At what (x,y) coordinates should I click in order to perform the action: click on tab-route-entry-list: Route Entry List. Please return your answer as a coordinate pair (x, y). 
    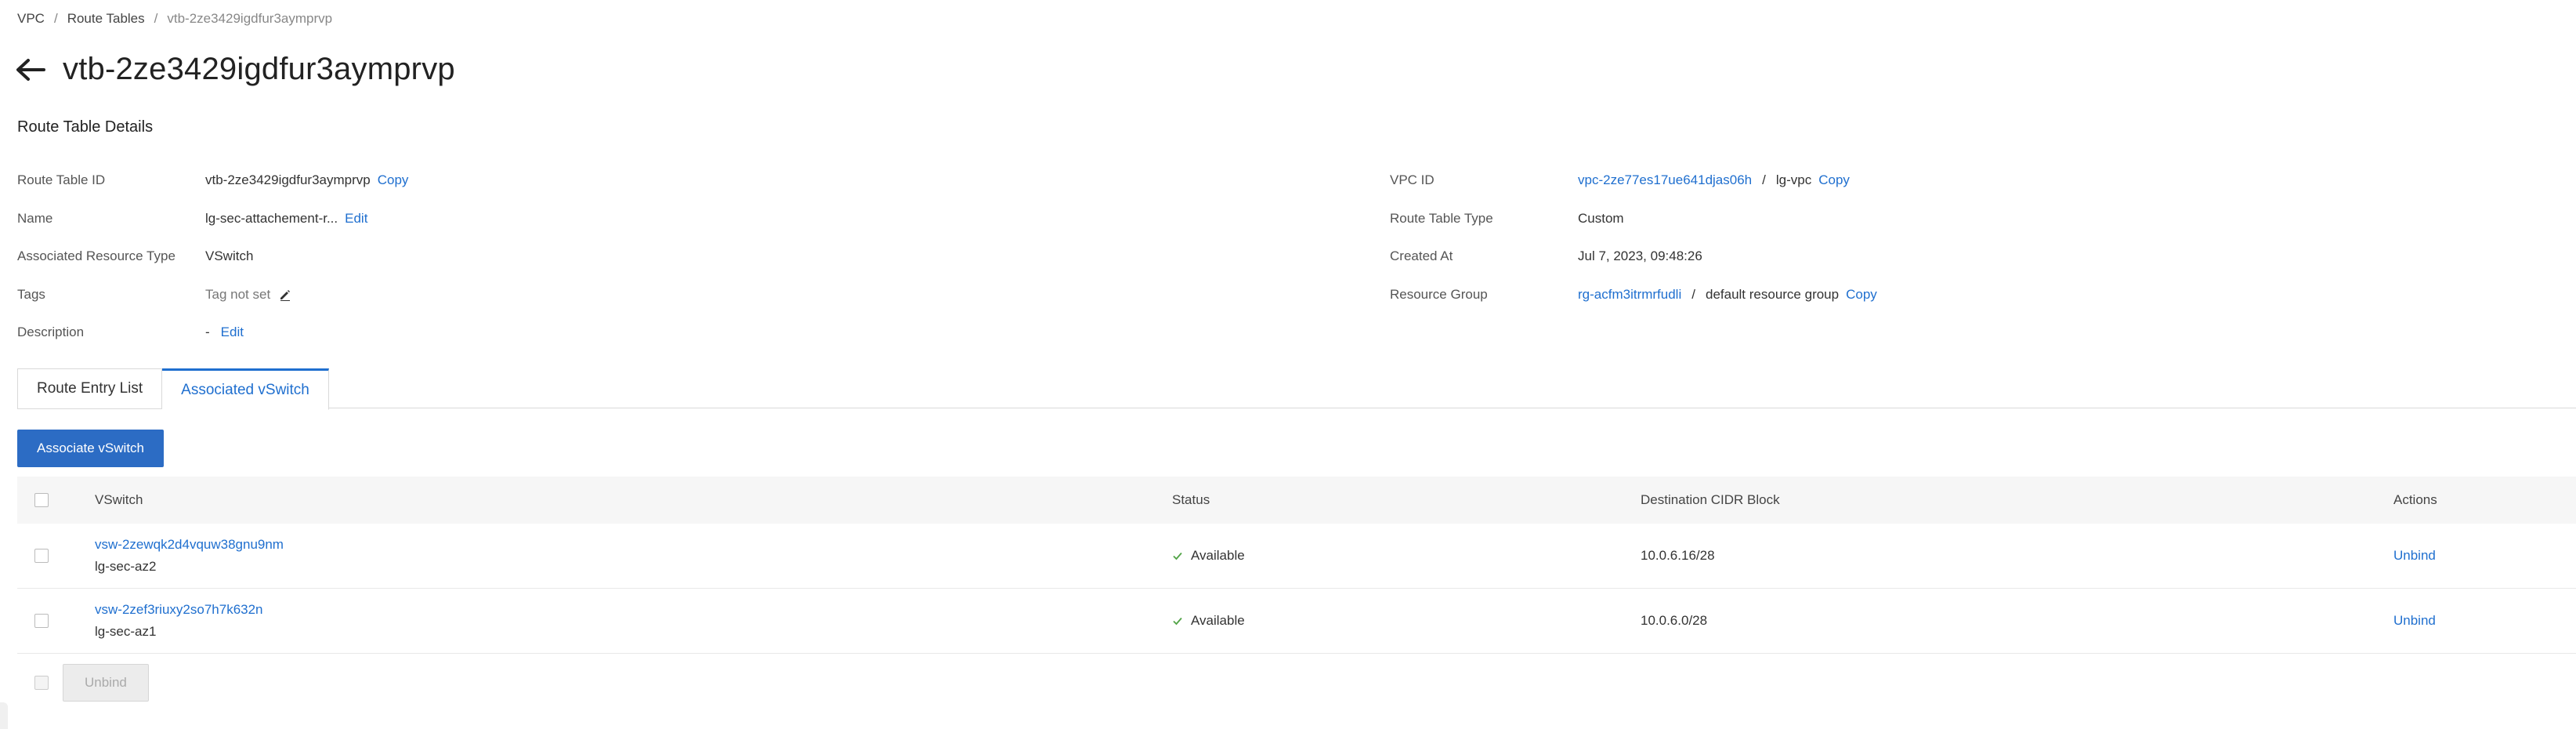
    Looking at the image, I should click on (90, 388).